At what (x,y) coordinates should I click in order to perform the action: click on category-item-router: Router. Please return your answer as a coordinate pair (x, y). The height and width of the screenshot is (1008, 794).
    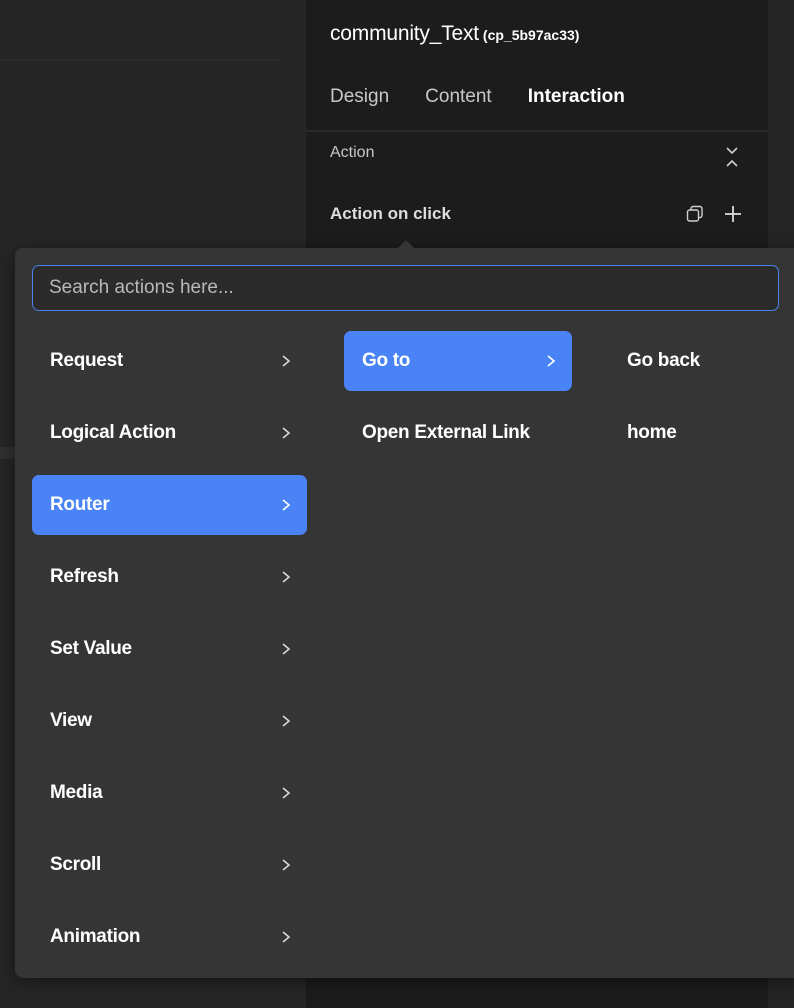
    Looking at the image, I should click on (169, 505).